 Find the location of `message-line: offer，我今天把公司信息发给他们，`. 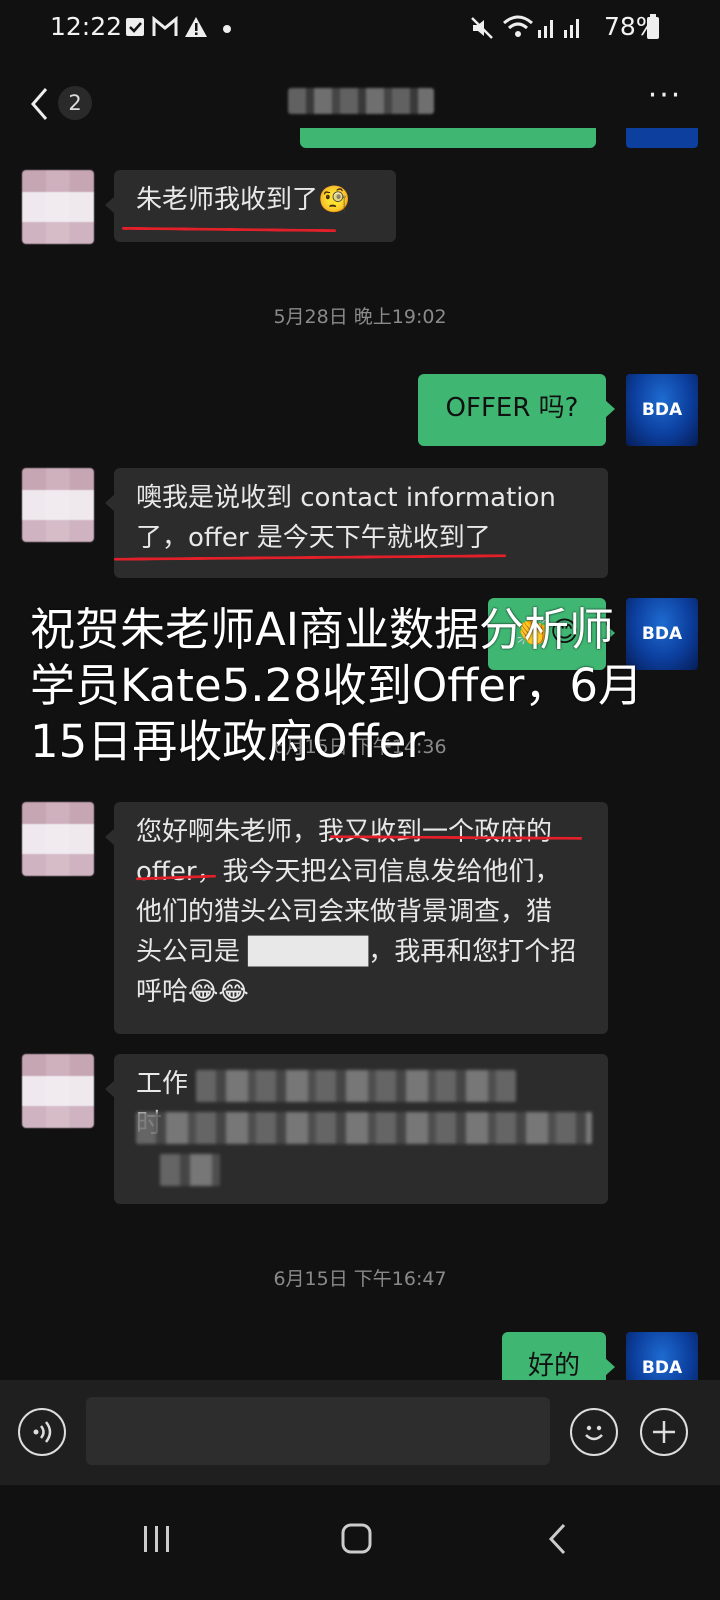

message-line: offer，我今天把公司信息发给他们， is located at coordinates (348, 872).